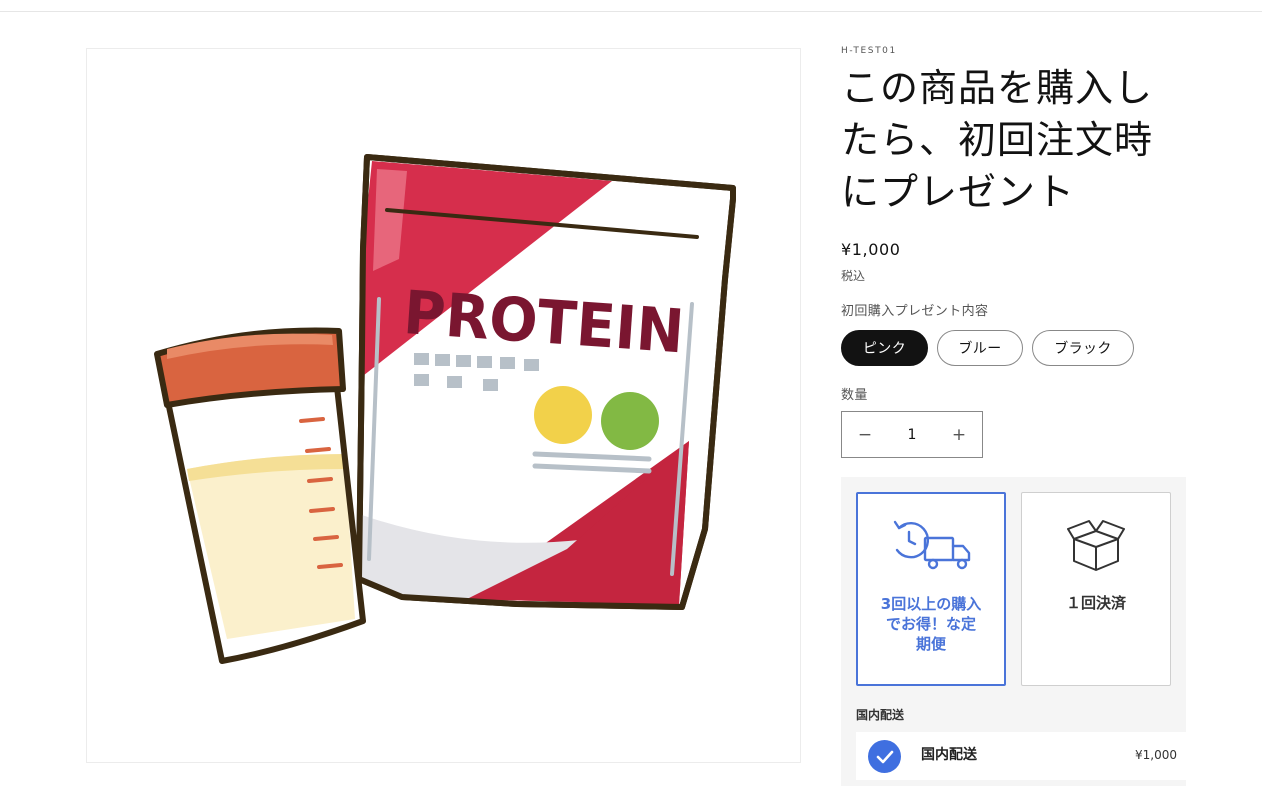  I want to click on option-pills: ピンク ブルー ブラック, so click(1013, 348).